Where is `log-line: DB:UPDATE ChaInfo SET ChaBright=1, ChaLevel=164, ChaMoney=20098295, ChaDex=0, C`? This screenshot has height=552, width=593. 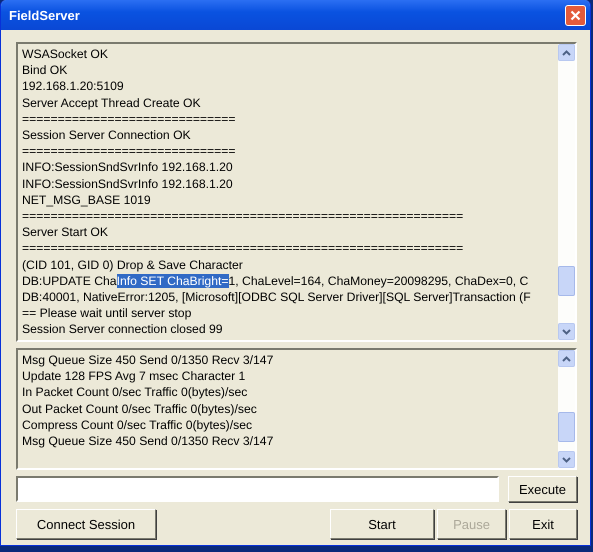
log-line: DB:UPDATE ChaInfo SET ChaBright=1, ChaLevel=164, ChaMoney=20098295, ChaDex=0, C is located at coordinates (275, 281).